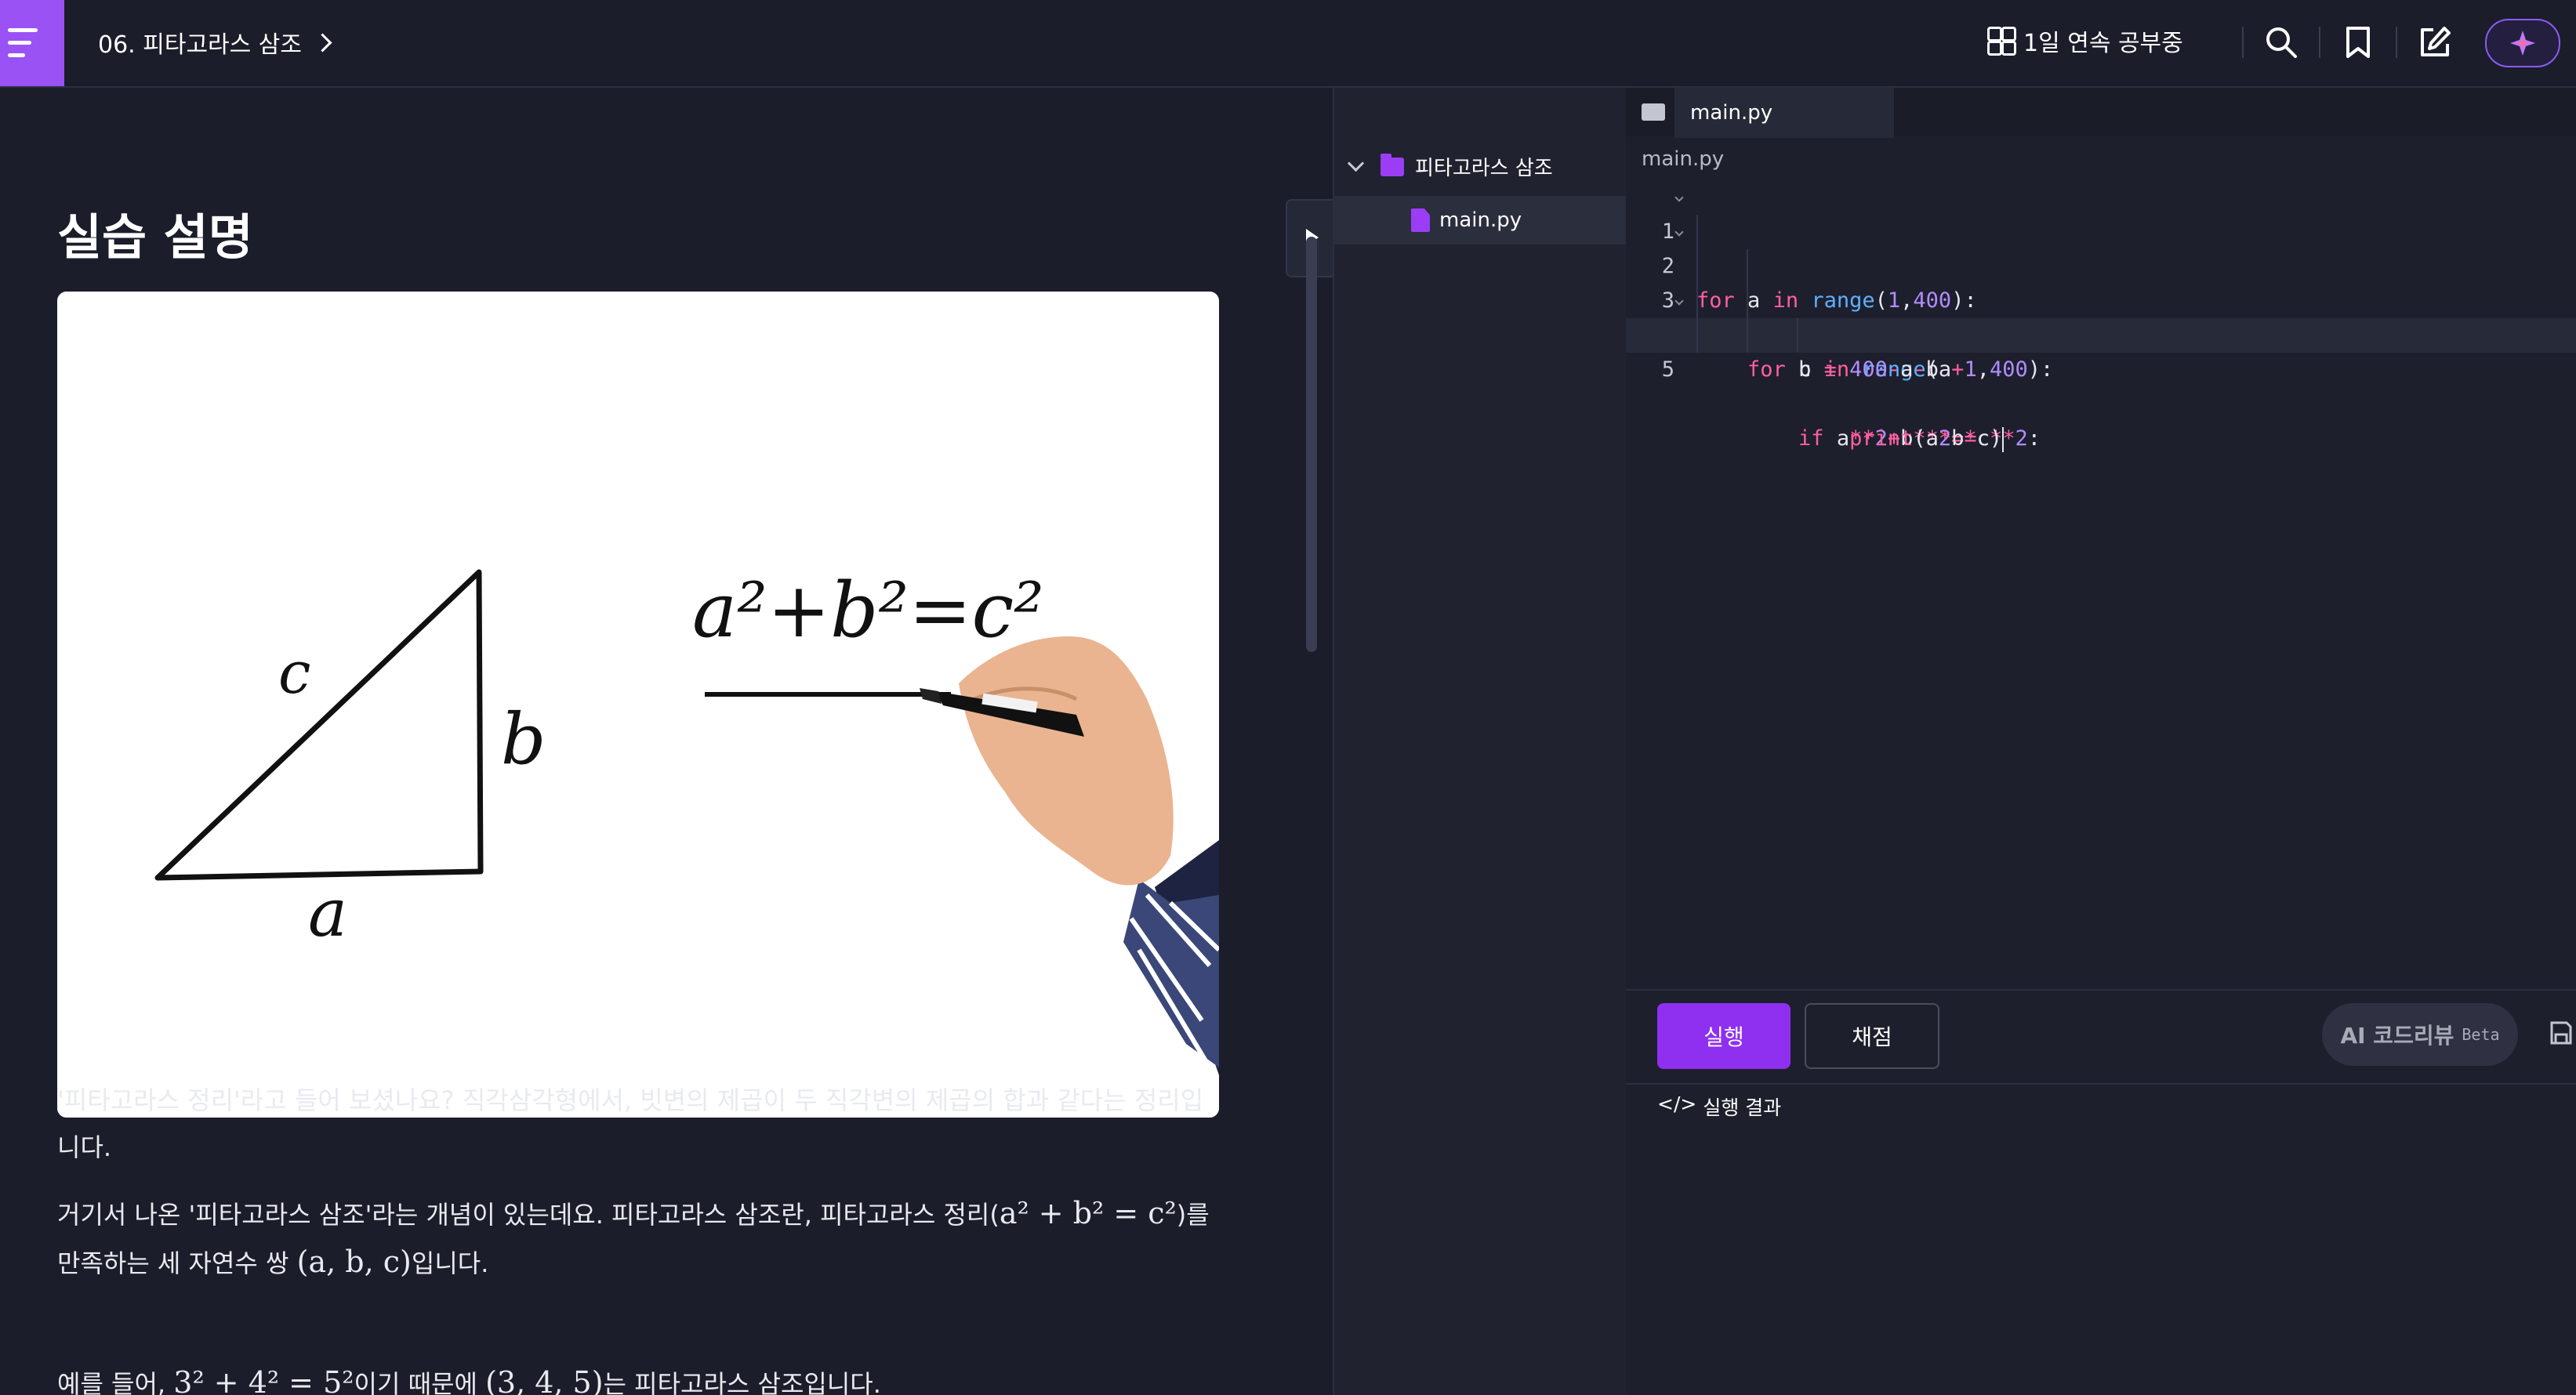 The image size is (2576, 1395). What do you see at coordinates (1677, 1103) in the screenshot?
I see `code-icon: </>` at bounding box center [1677, 1103].